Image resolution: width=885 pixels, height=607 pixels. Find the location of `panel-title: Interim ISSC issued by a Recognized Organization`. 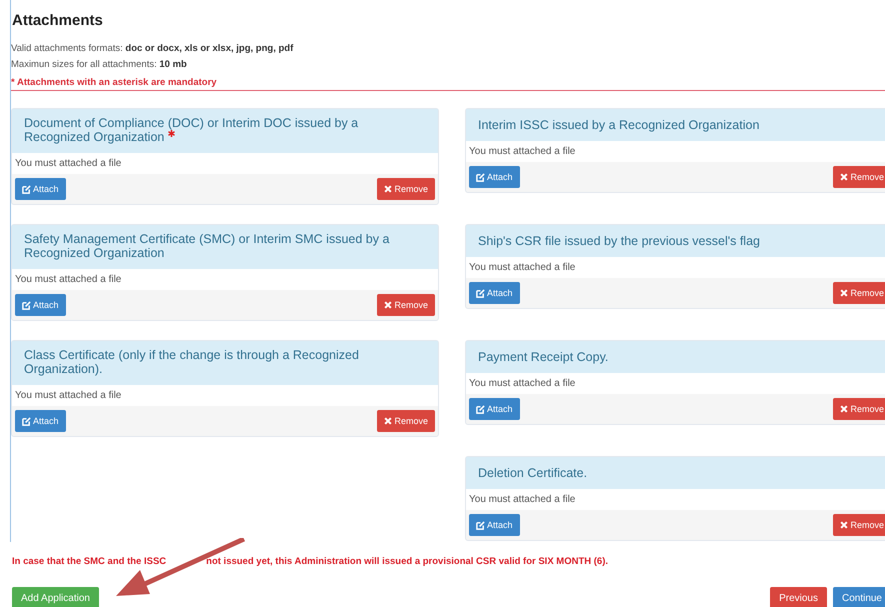

panel-title: Interim ISSC issued by a Recognized Organization is located at coordinates (619, 125).